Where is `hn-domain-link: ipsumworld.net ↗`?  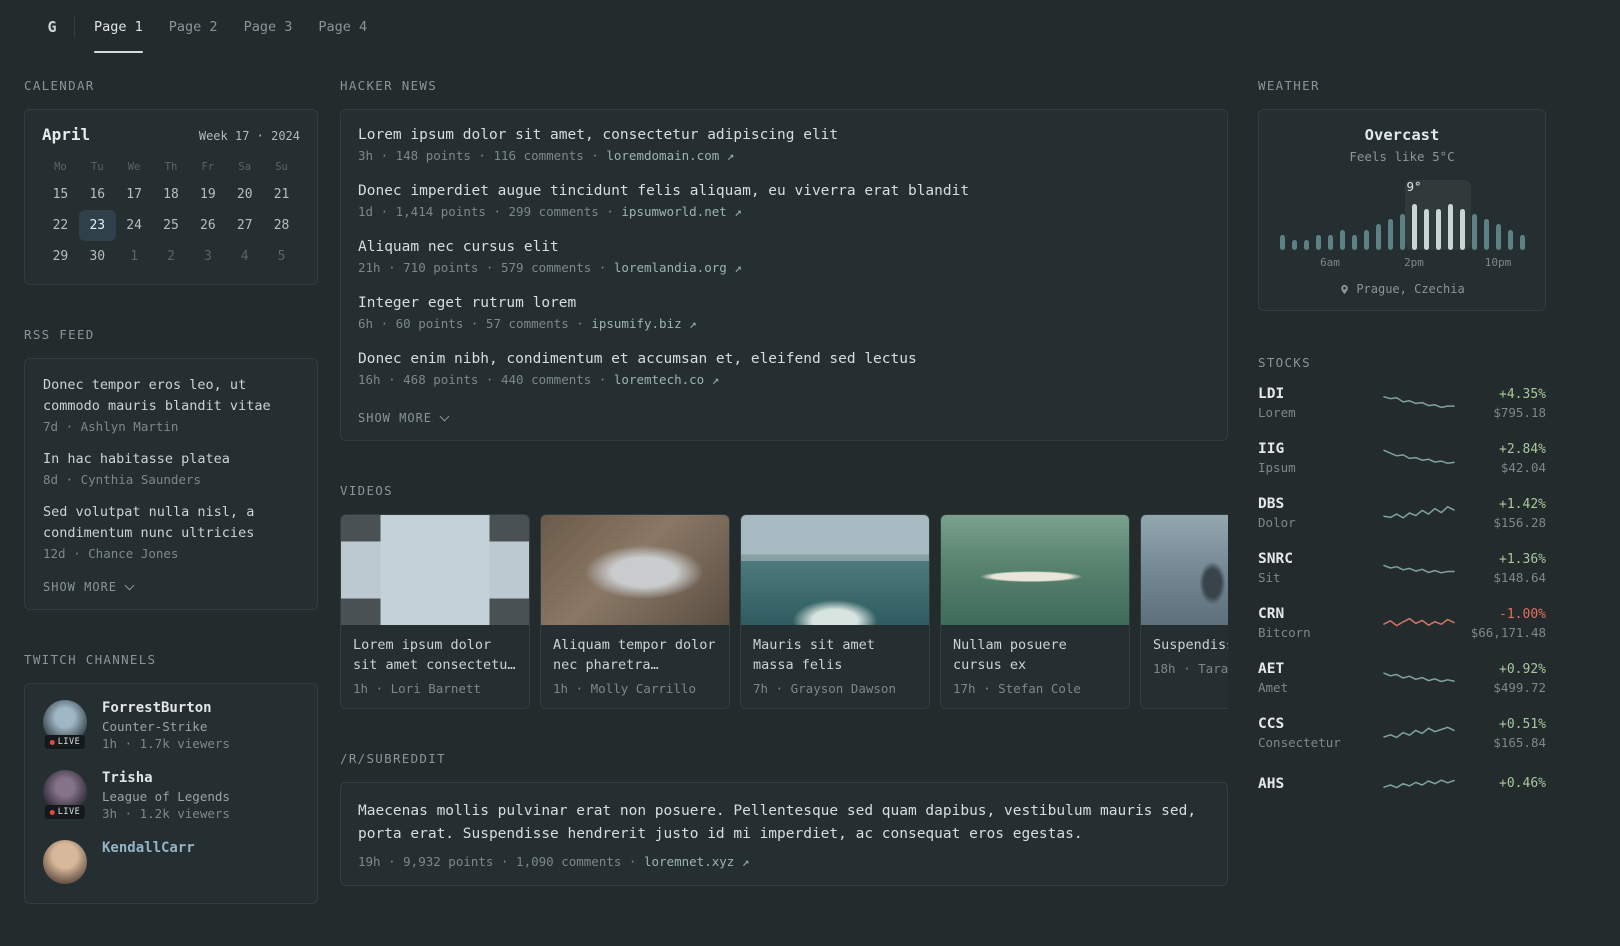 hn-domain-link: ipsumworld.net ↗ is located at coordinates (681, 211).